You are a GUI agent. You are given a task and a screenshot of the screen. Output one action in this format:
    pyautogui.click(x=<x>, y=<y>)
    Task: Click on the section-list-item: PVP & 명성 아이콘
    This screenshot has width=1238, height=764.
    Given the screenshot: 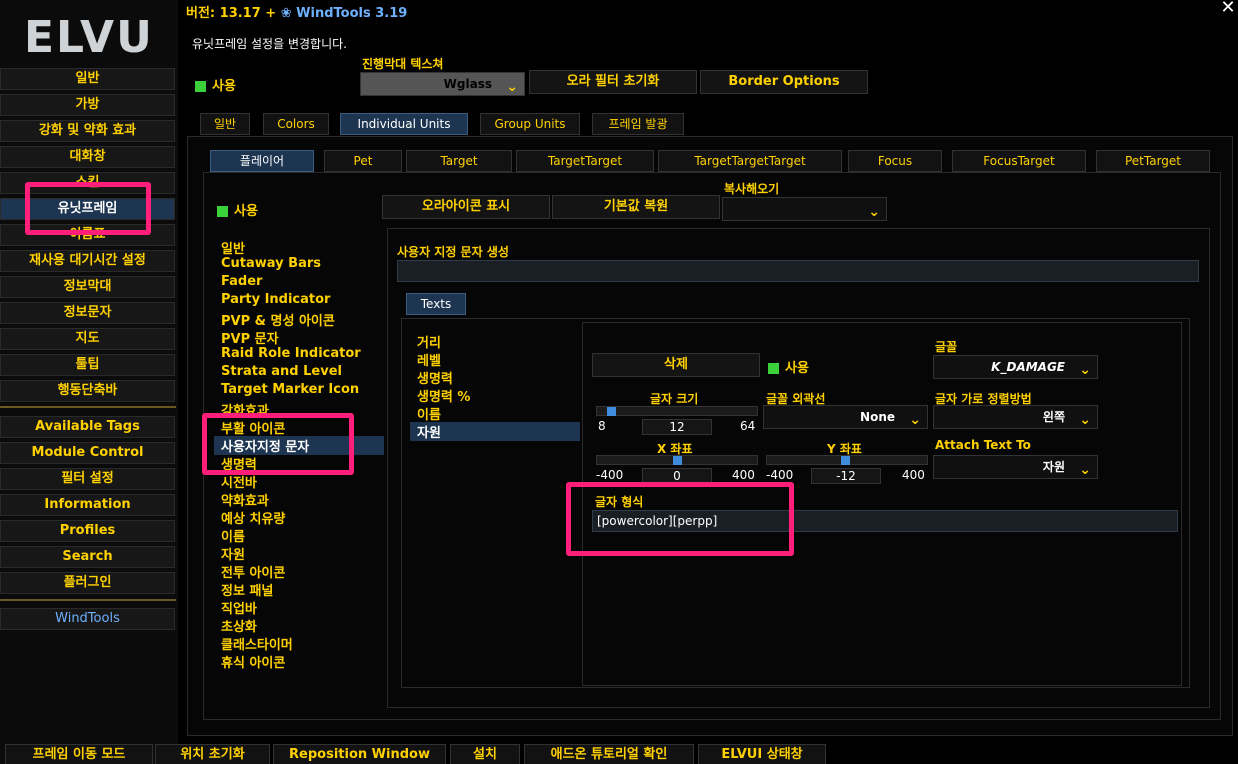 What is the action you would take?
    pyautogui.click(x=278, y=319)
    